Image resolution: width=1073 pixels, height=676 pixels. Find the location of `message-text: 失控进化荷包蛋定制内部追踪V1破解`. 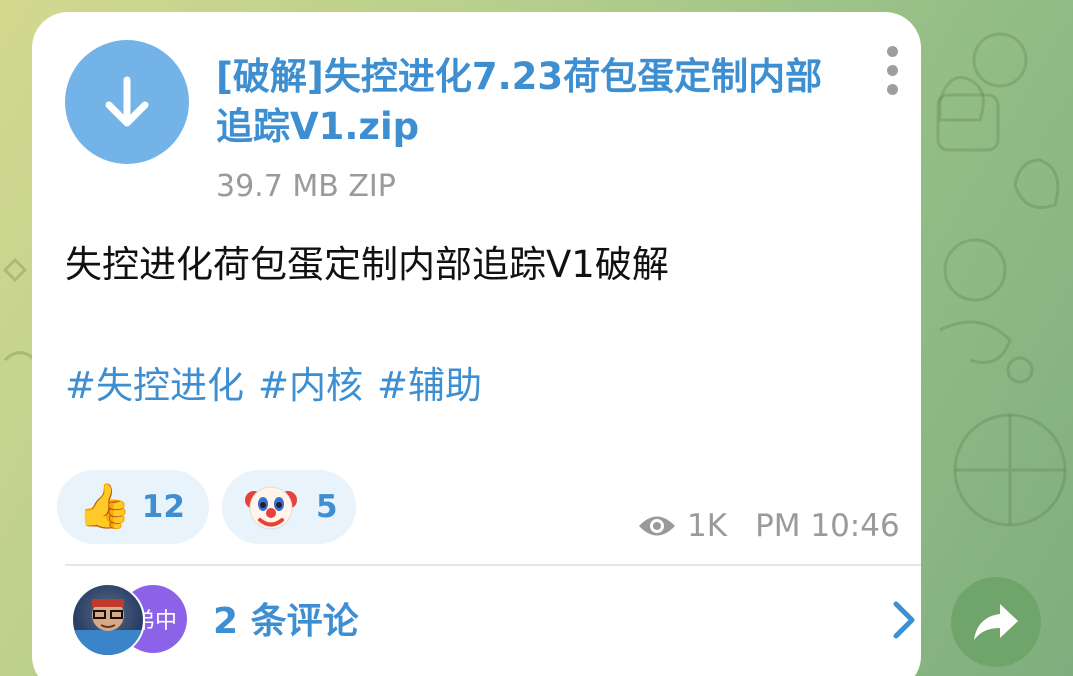

message-text: 失控进化荷包蛋定制内部追踪V1破解 is located at coordinates (367, 264).